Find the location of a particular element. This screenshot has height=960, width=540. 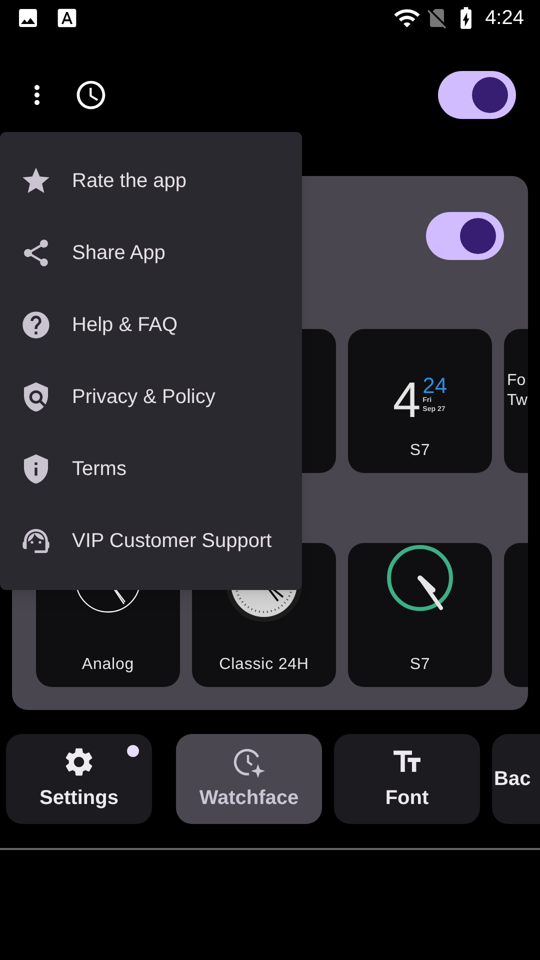

font-notification-icon is located at coordinates (67, 18).